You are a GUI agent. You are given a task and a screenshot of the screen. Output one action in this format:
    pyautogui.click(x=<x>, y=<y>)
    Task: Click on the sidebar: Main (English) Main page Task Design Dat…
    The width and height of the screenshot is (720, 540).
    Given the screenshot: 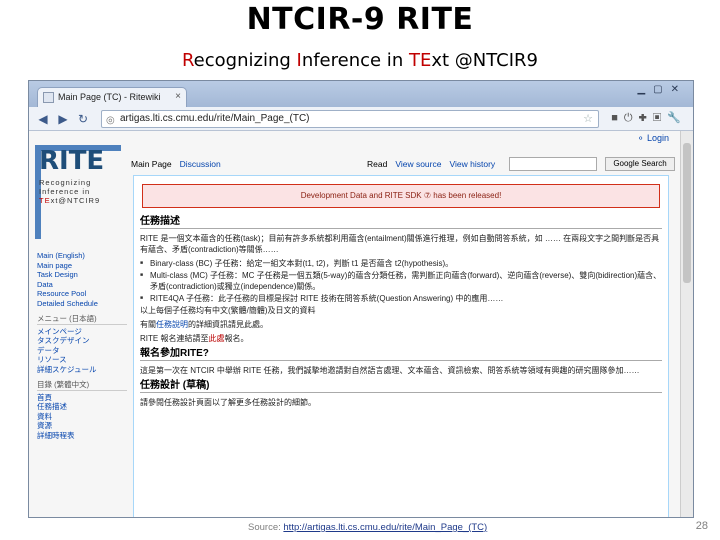 What is the action you would take?
    pyautogui.click(x=82, y=345)
    